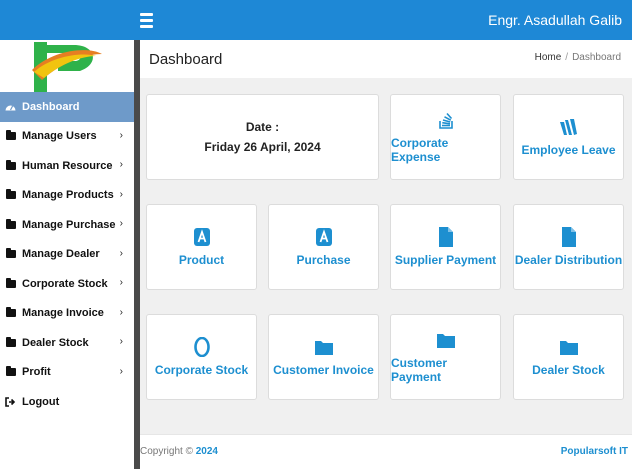 The image size is (632, 469). What do you see at coordinates (568, 150) in the screenshot?
I see `card-label: Employee Leave` at bounding box center [568, 150].